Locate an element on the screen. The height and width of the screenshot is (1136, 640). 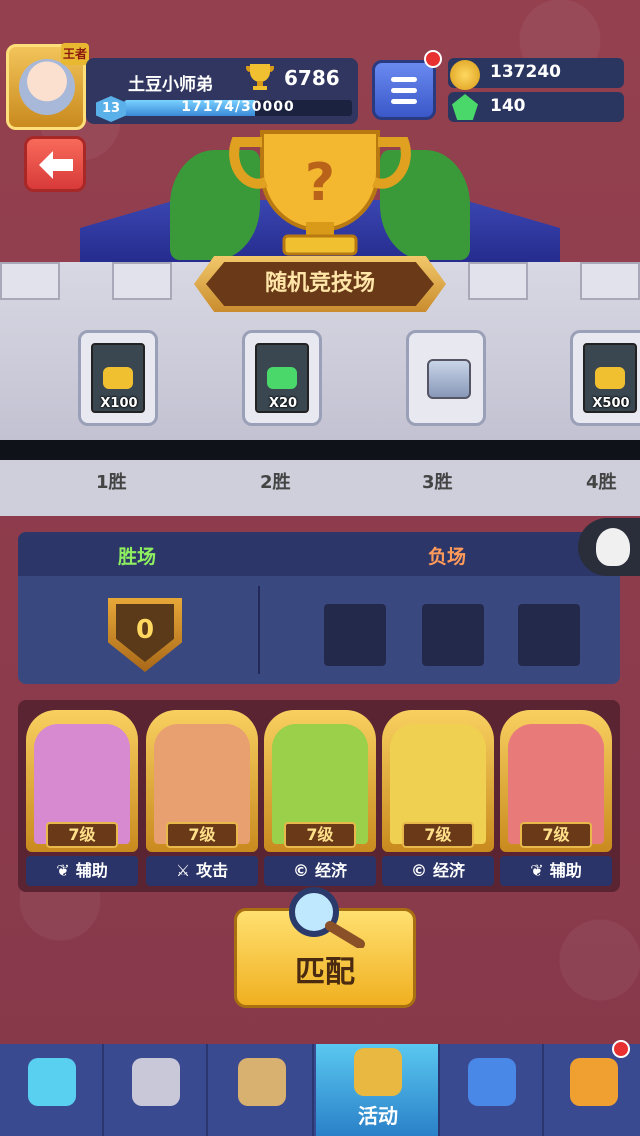
surrender-flag-button is located at coordinates (609, 547).